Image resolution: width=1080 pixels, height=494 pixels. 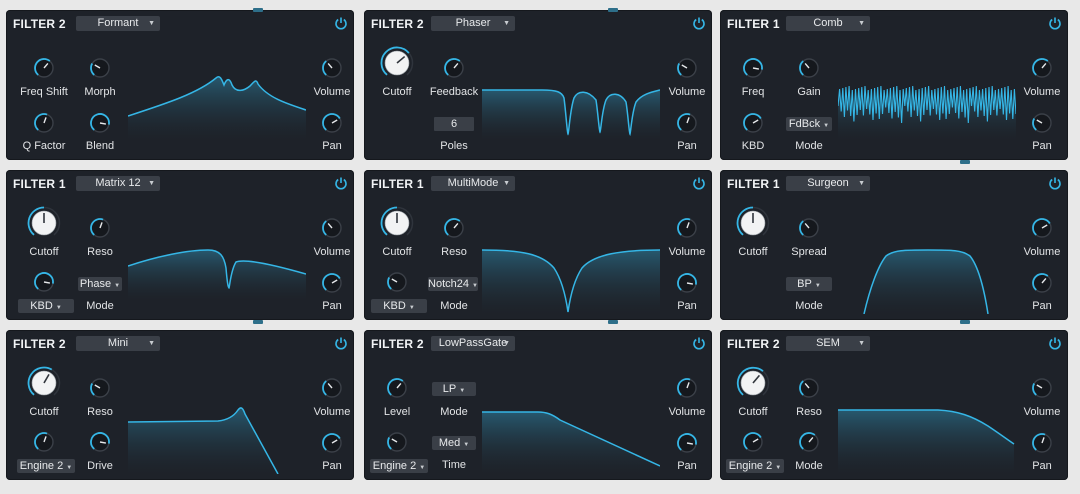 I want to click on time-select: Med ▼, so click(x=454, y=443).